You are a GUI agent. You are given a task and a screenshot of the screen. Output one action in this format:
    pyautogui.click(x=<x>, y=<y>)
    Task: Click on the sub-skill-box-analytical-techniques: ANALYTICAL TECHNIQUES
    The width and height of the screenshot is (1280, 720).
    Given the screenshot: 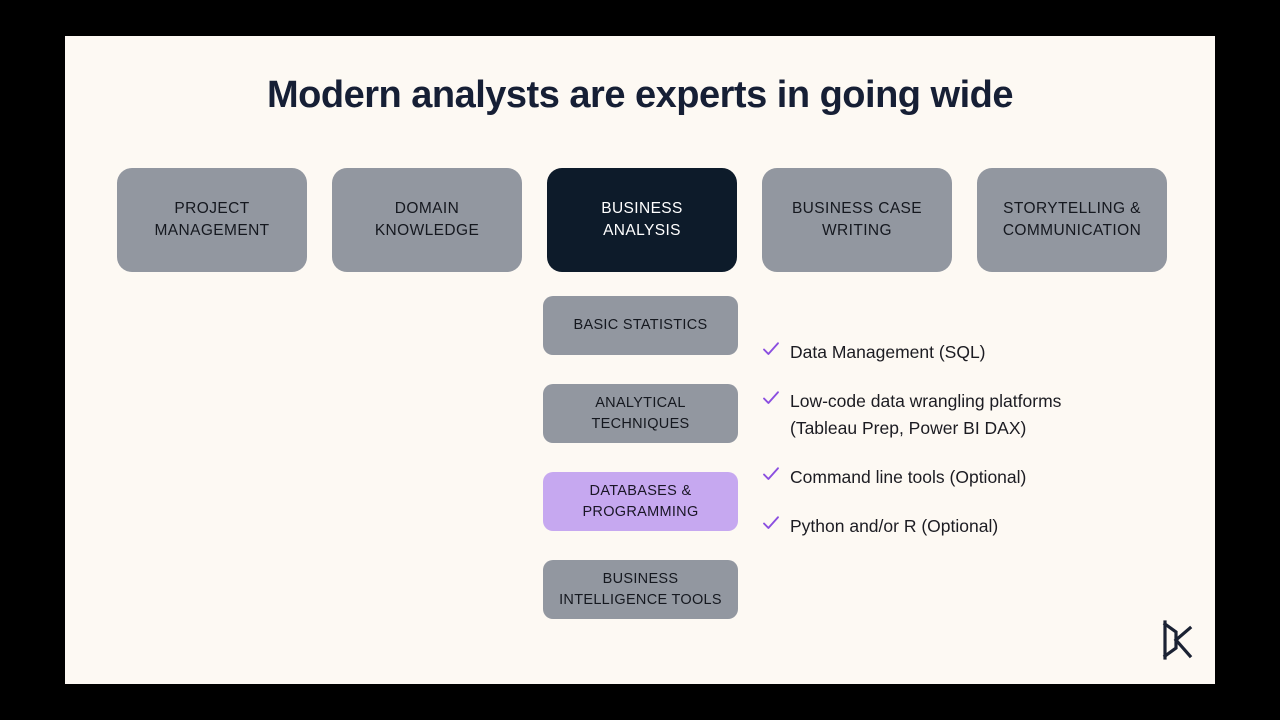 What is the action you would take?
    pyautogui.click(x=640, y=413)
    